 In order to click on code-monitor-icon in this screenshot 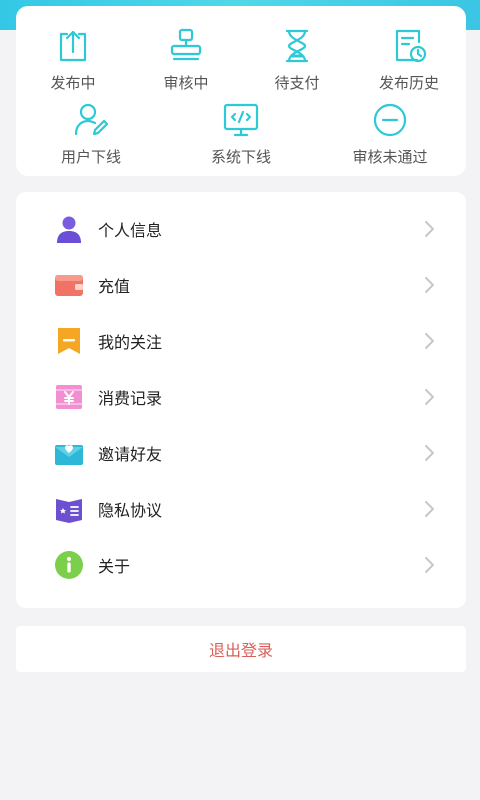, I will do `click(241, 120)`.